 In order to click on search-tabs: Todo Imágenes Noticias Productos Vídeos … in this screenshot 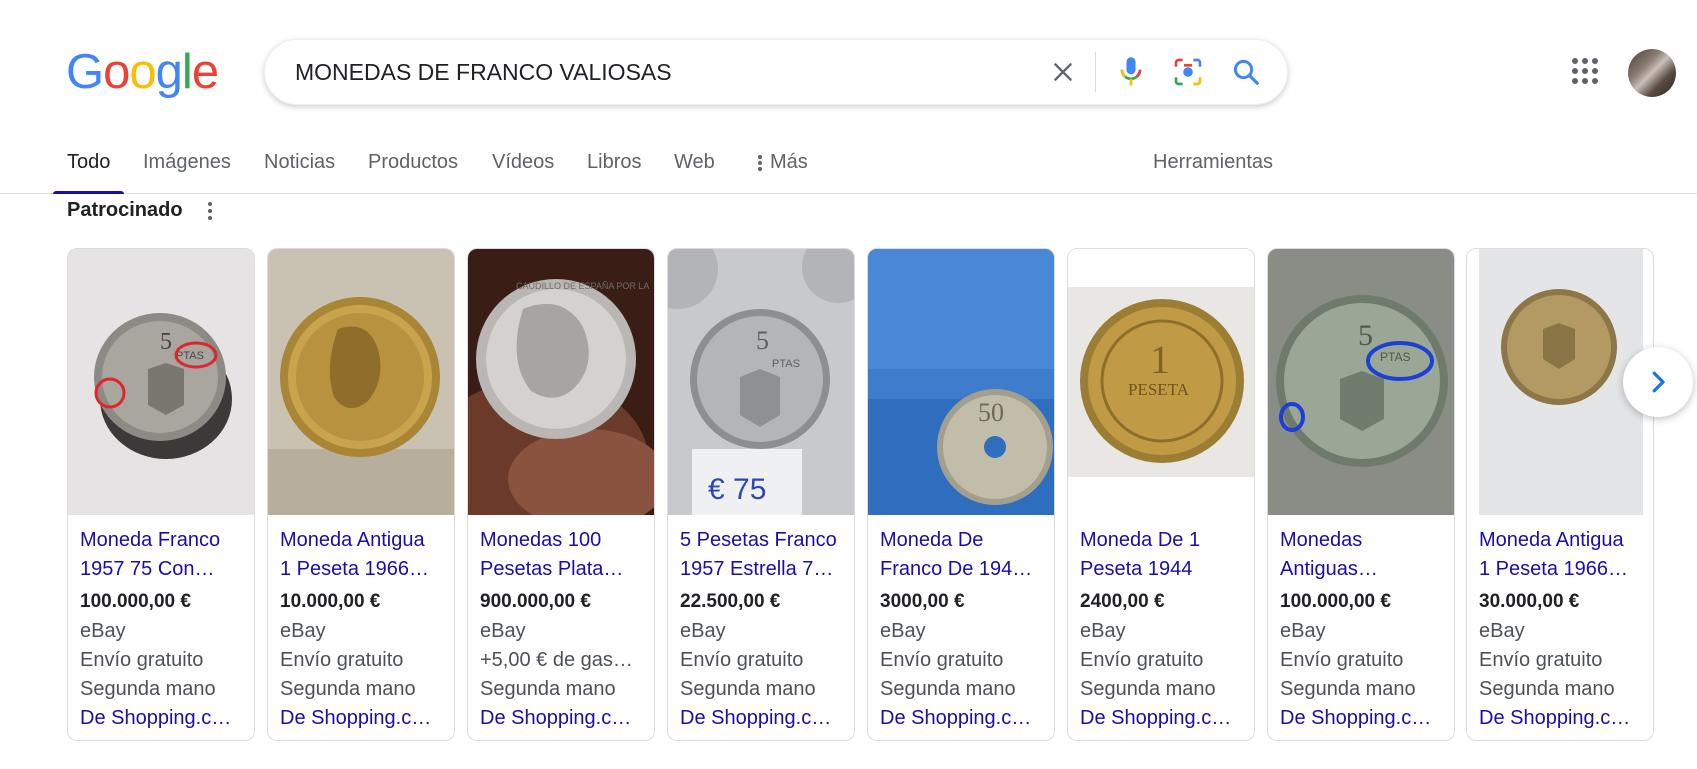, I will do `click(848, 167)`.